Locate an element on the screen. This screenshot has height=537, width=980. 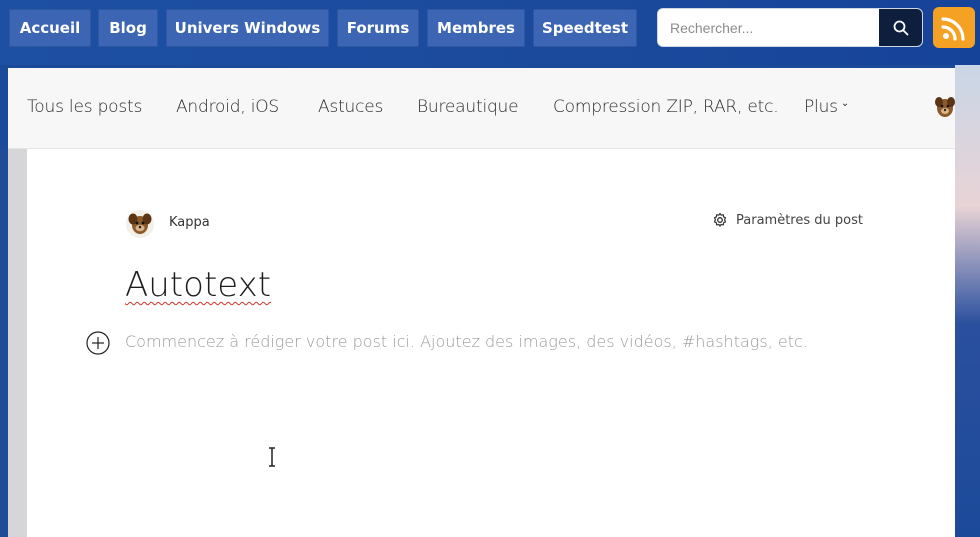
page-gutter-edge is located at coordinates (4, 342).